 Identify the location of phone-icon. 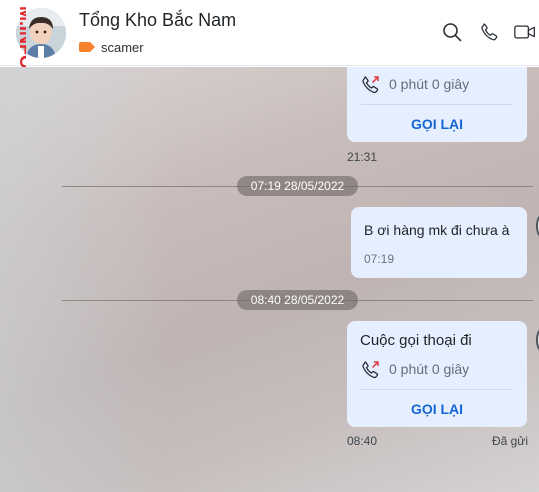
(489, 32).